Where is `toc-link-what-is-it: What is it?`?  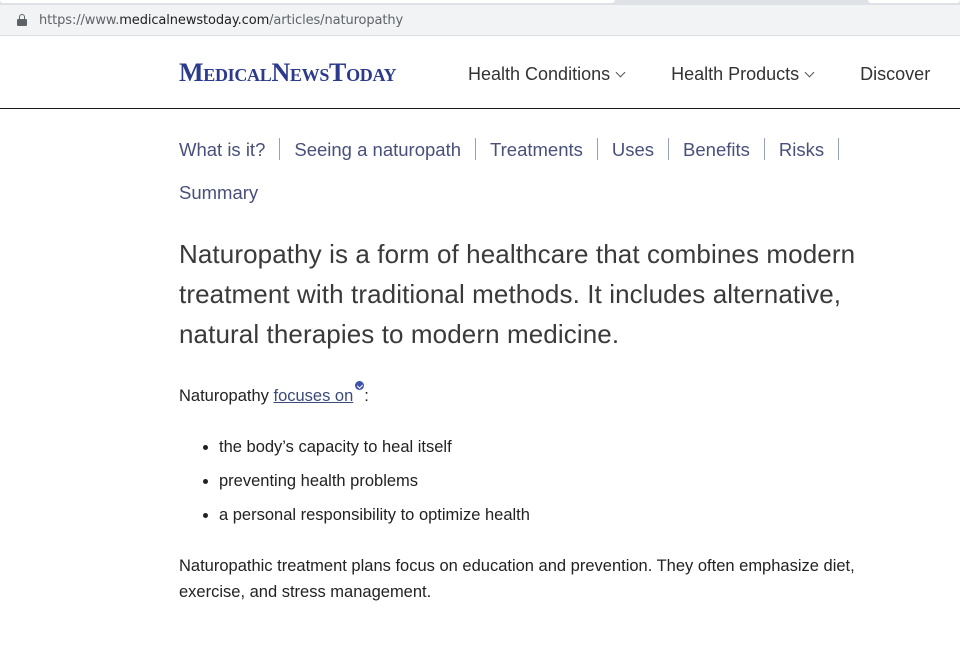
toc-link-what-is-it: What is it? is located at coordinates (222, 149).